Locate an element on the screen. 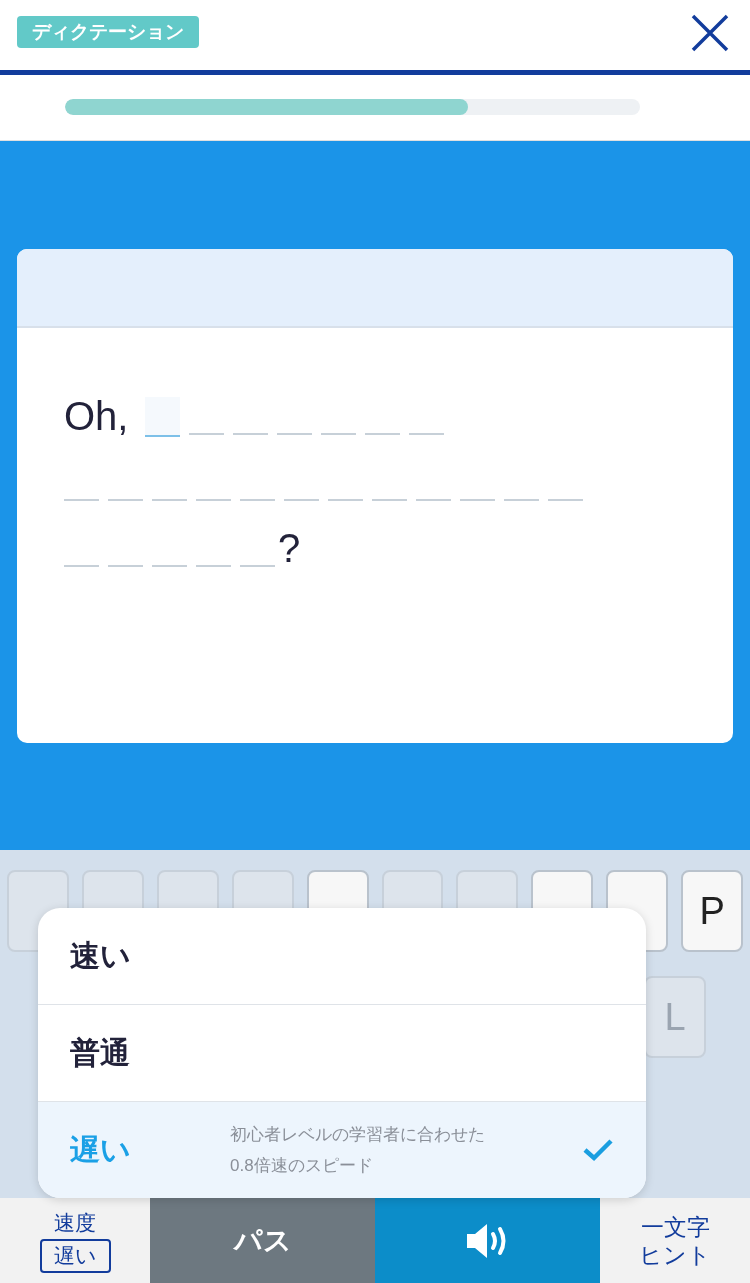  pass-button: パス is located at coordinates (262, 1240).